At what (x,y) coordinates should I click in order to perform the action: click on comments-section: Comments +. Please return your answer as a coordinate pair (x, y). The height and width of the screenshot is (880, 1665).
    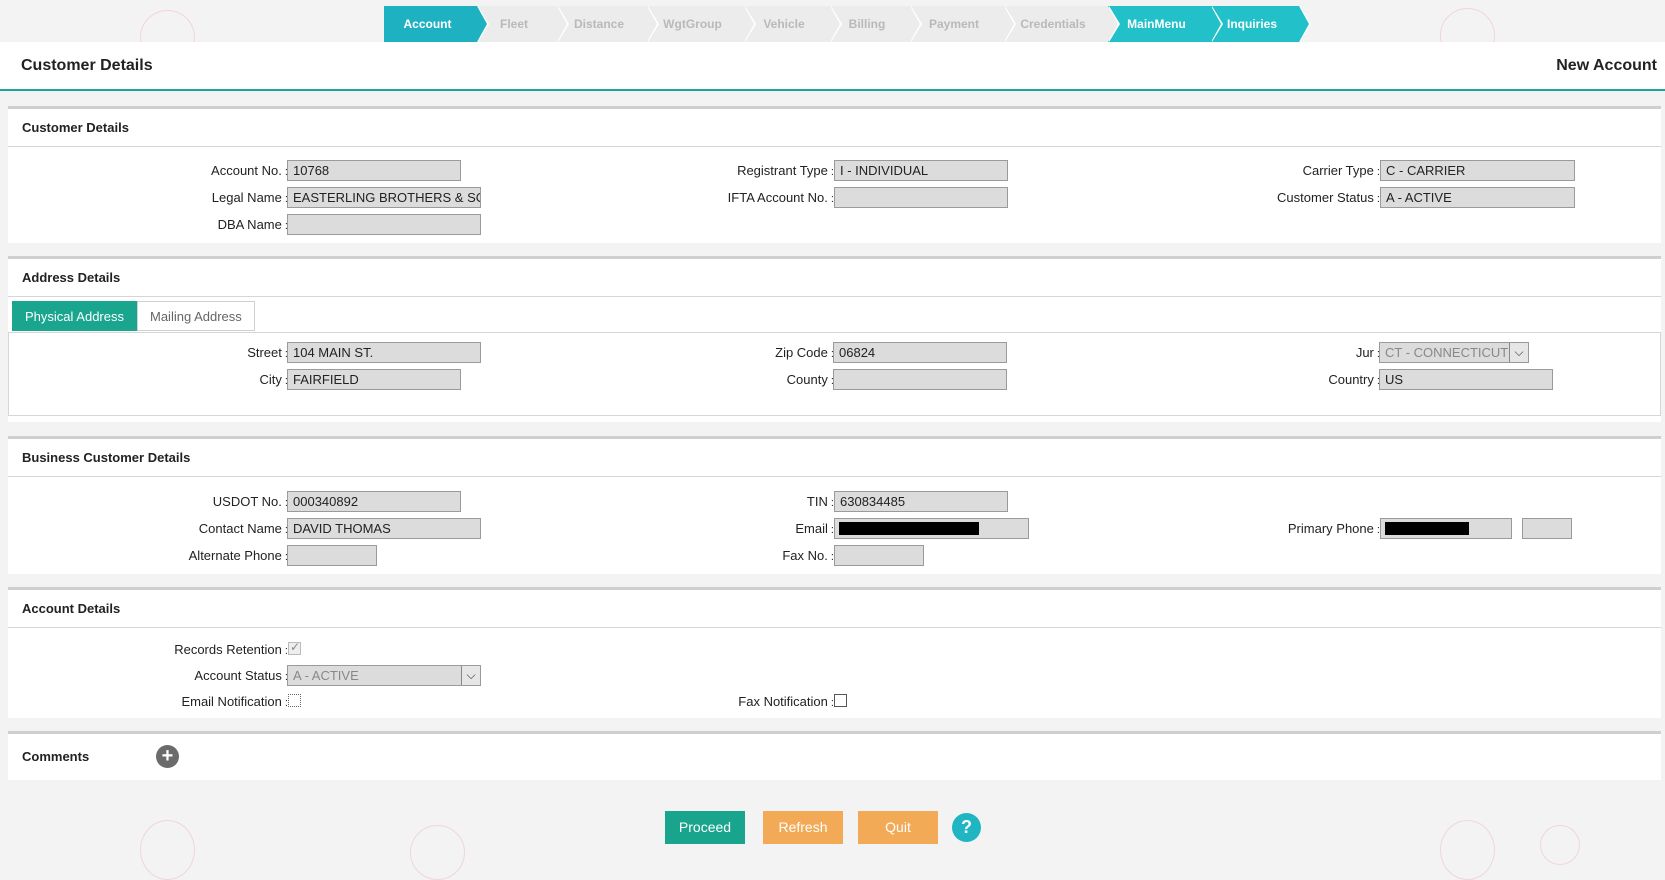
    Looking at the image, I should click on (834, 755).